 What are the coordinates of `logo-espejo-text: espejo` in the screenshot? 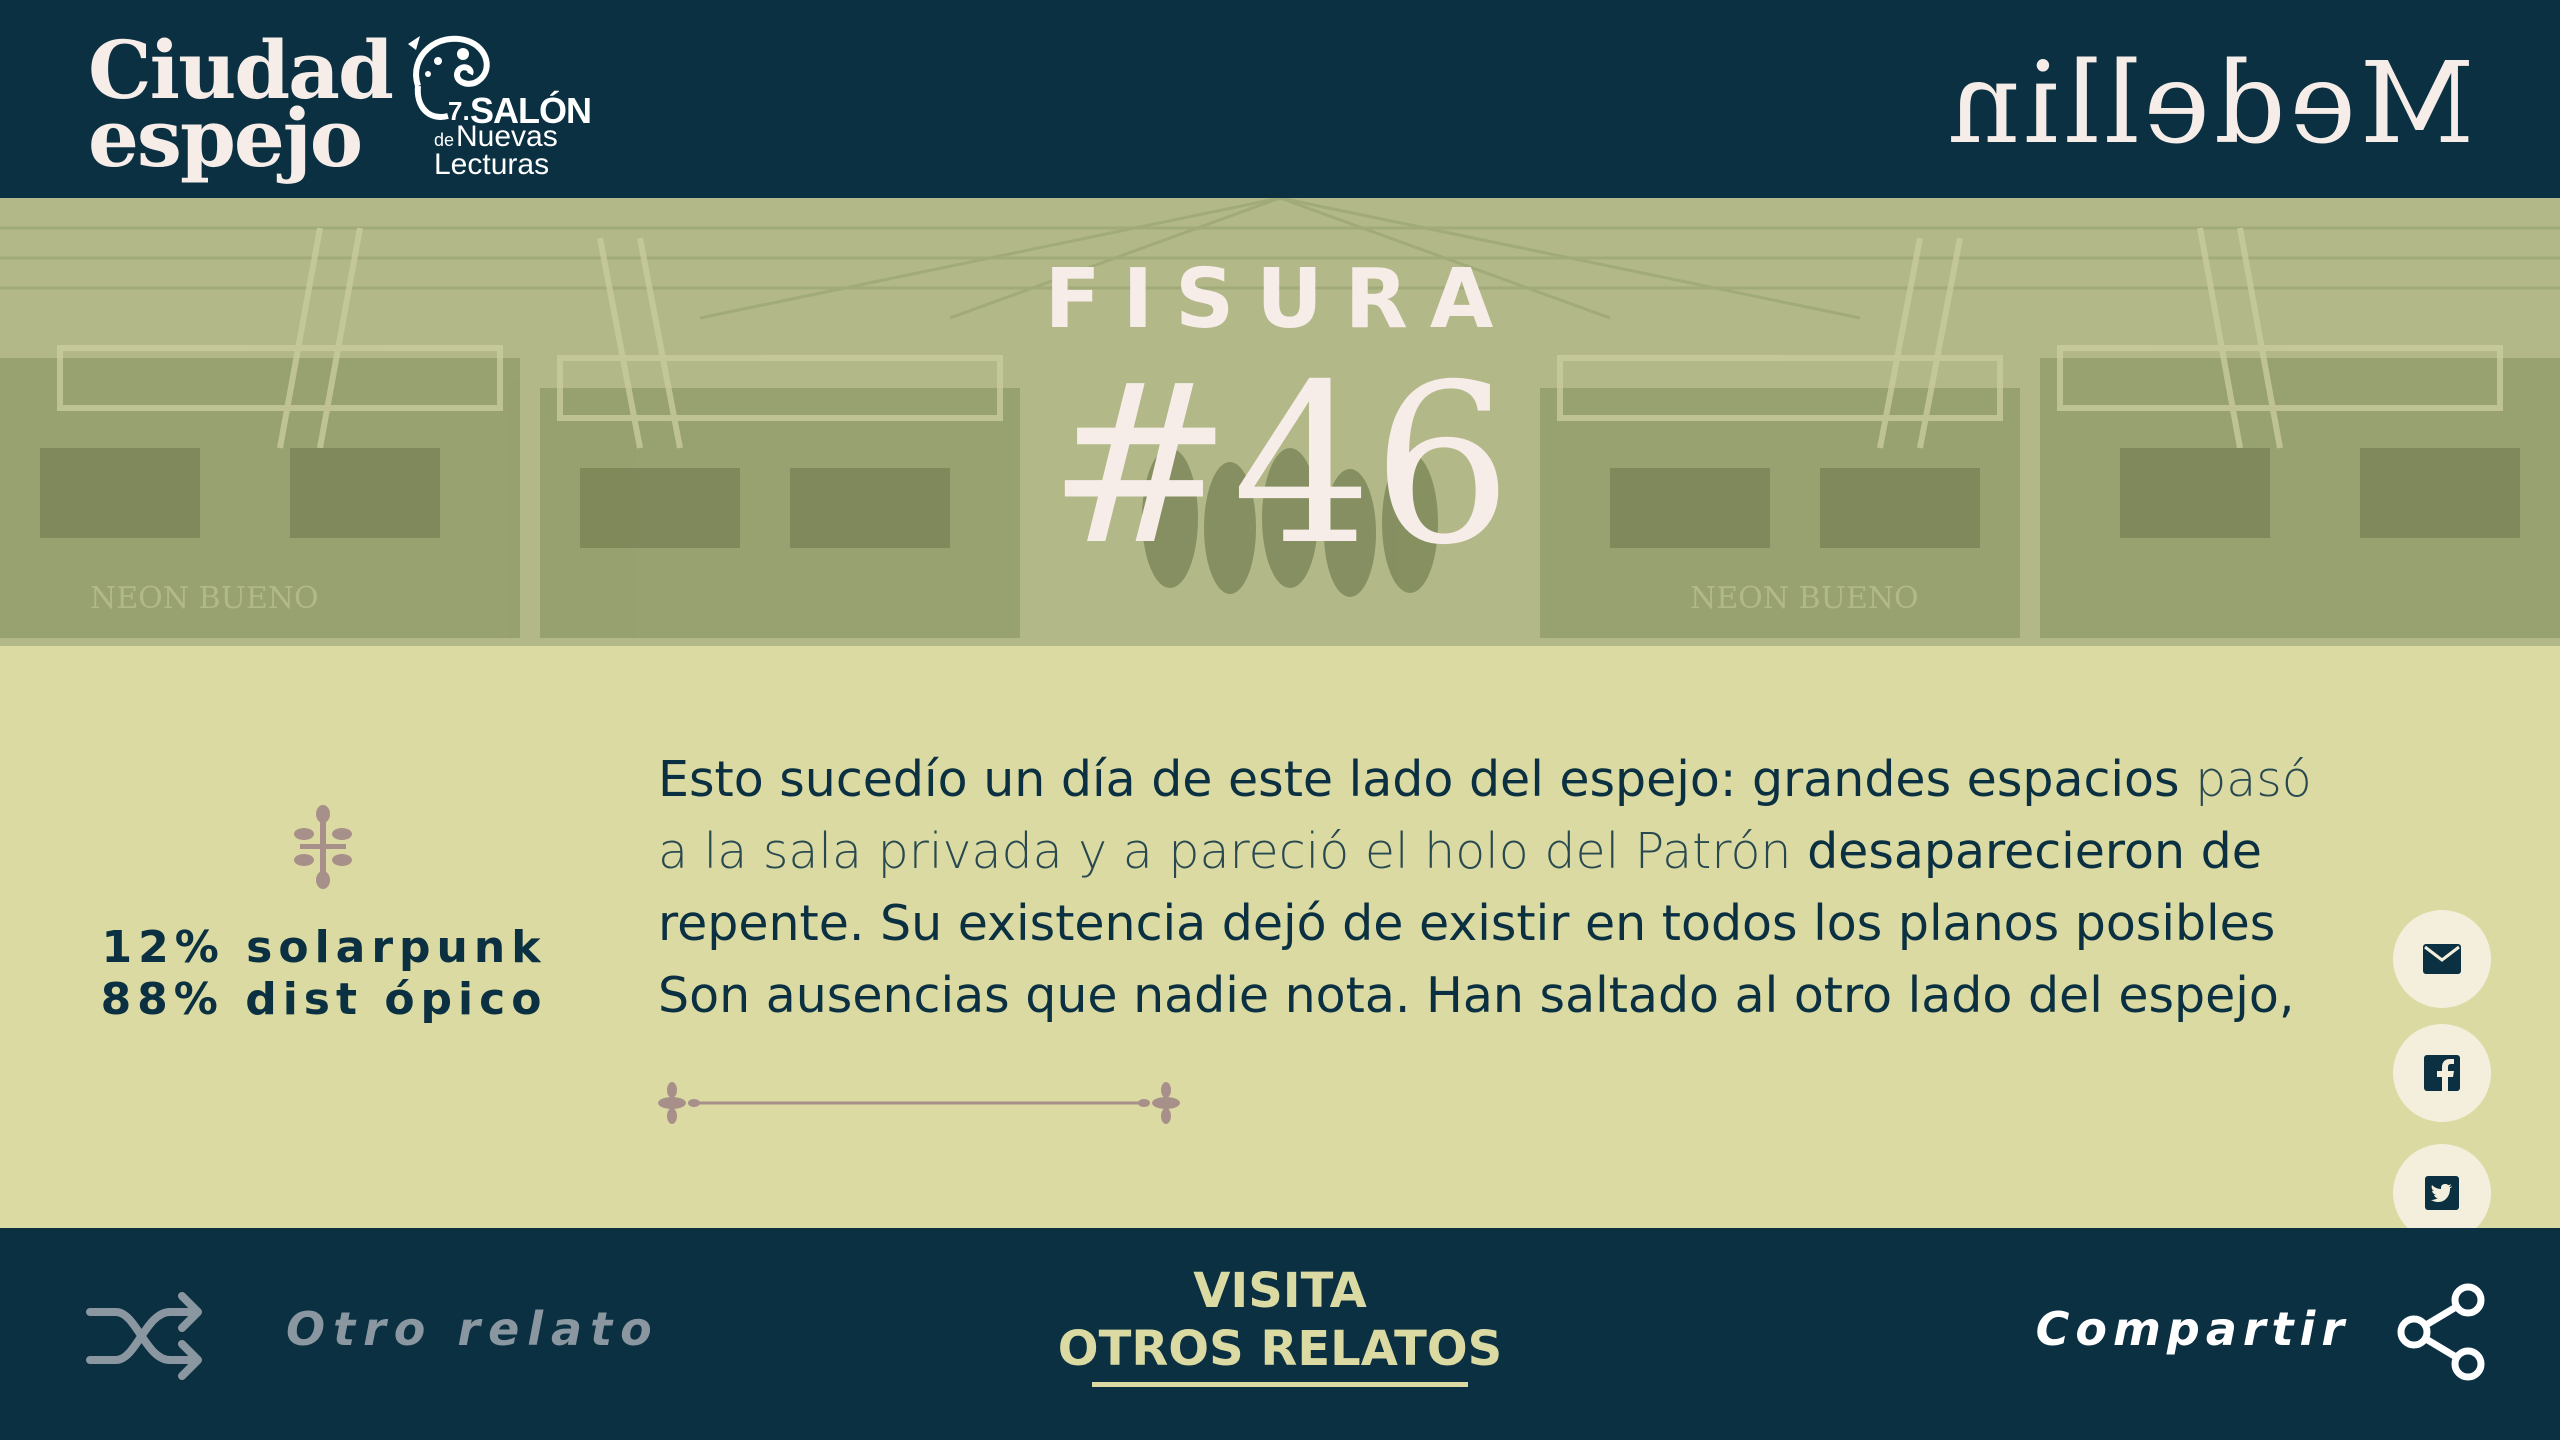 It's located at (225, 138).